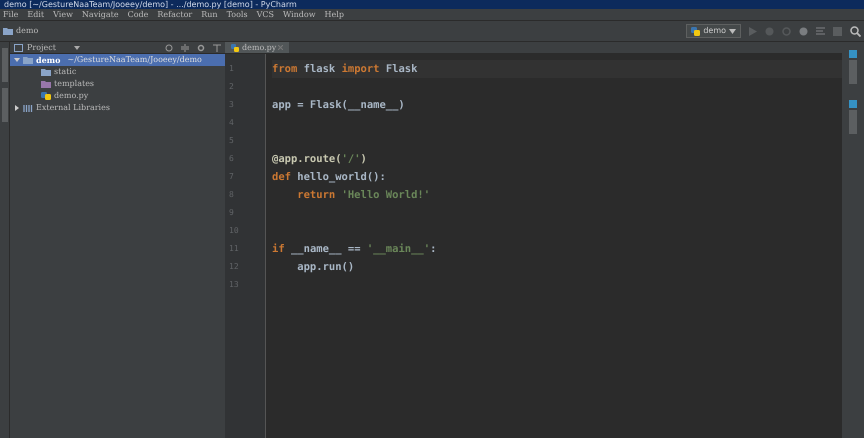  What do you see at coordinates (117, 96) in the screenshot?
I see `tree-item: demo.py` at bounding box center [117, 96].